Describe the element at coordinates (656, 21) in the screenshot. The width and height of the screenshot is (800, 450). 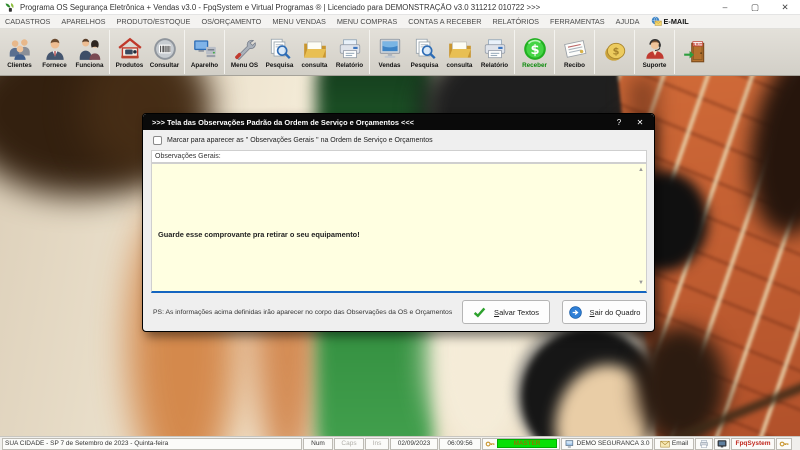
I see `email-globe-icon` at that location.